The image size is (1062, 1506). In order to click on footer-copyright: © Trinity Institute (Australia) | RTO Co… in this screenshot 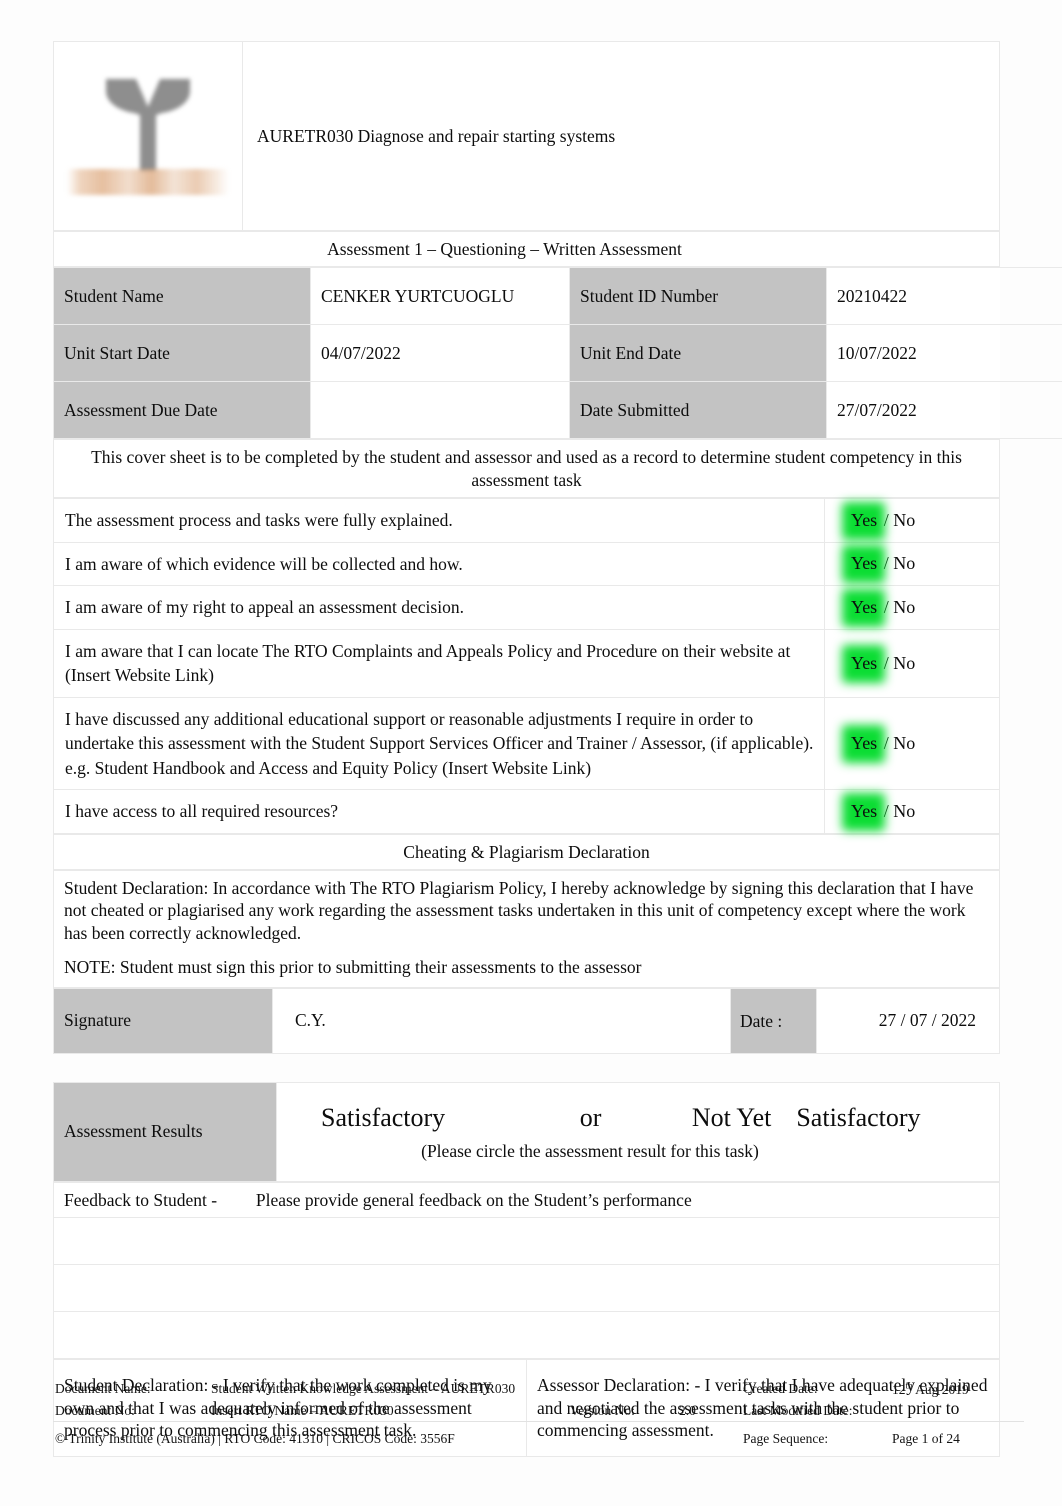, I will do `click(397, 1434)`.